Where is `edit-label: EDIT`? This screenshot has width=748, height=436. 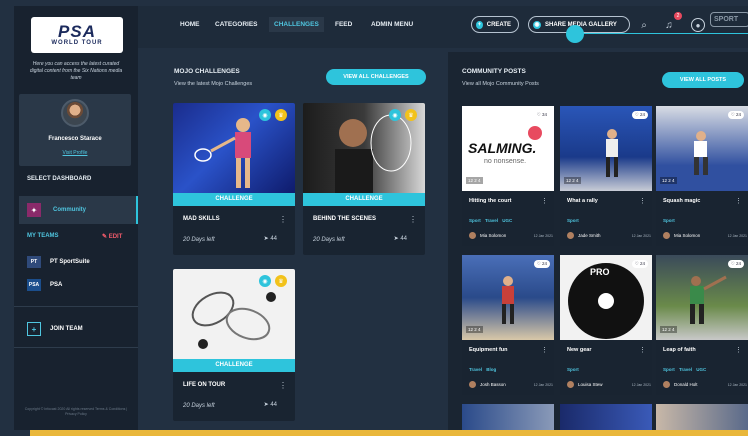
edit-label: EDIT is located at coordinates (115, 237).